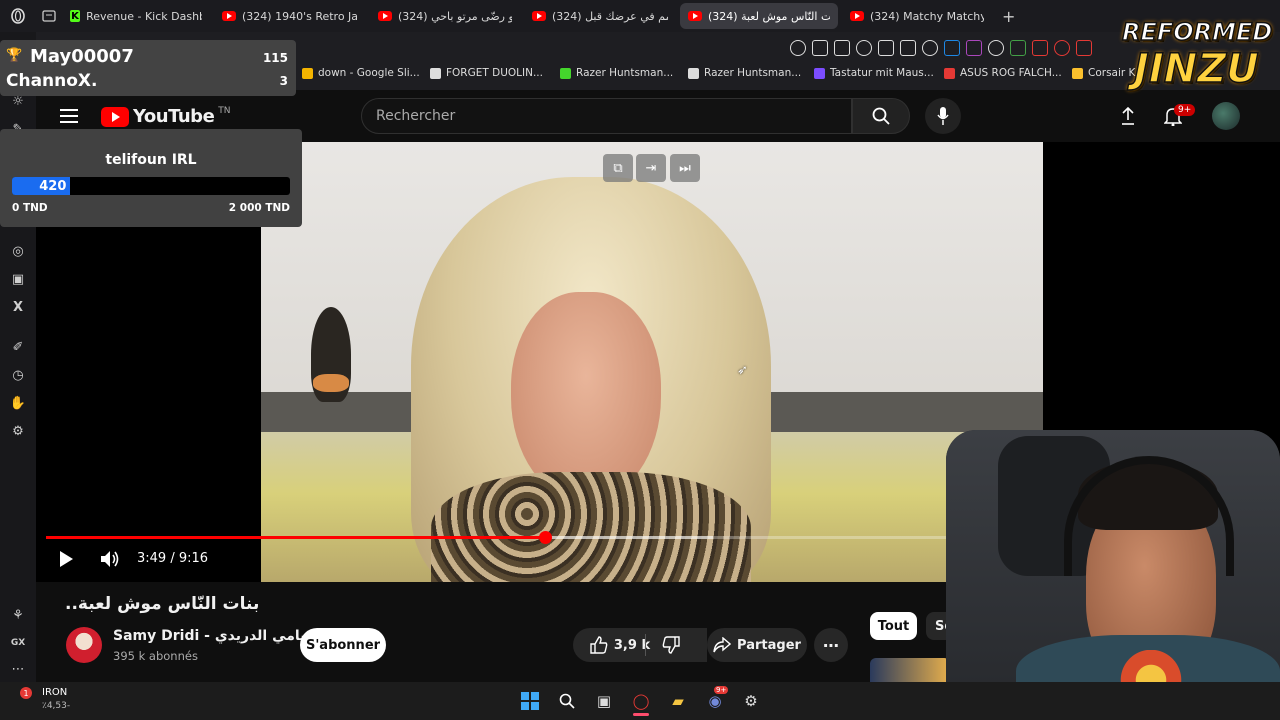 This screenshot has width=1280, height=720. What do you see at coordinates (1062, 48) in the screenshot?
I see `shield-red-icon` at bounding box center [1062, 48].